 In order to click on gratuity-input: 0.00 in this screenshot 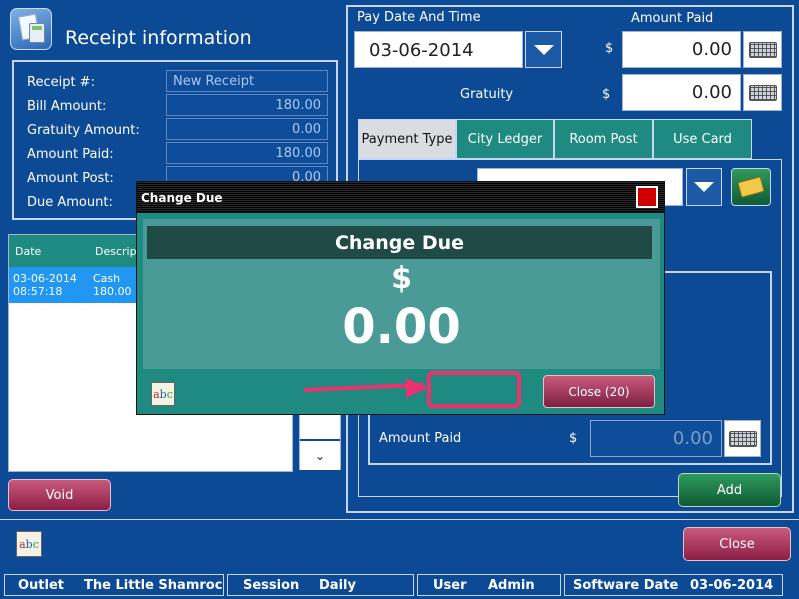, I will do `click(681, 92)`.